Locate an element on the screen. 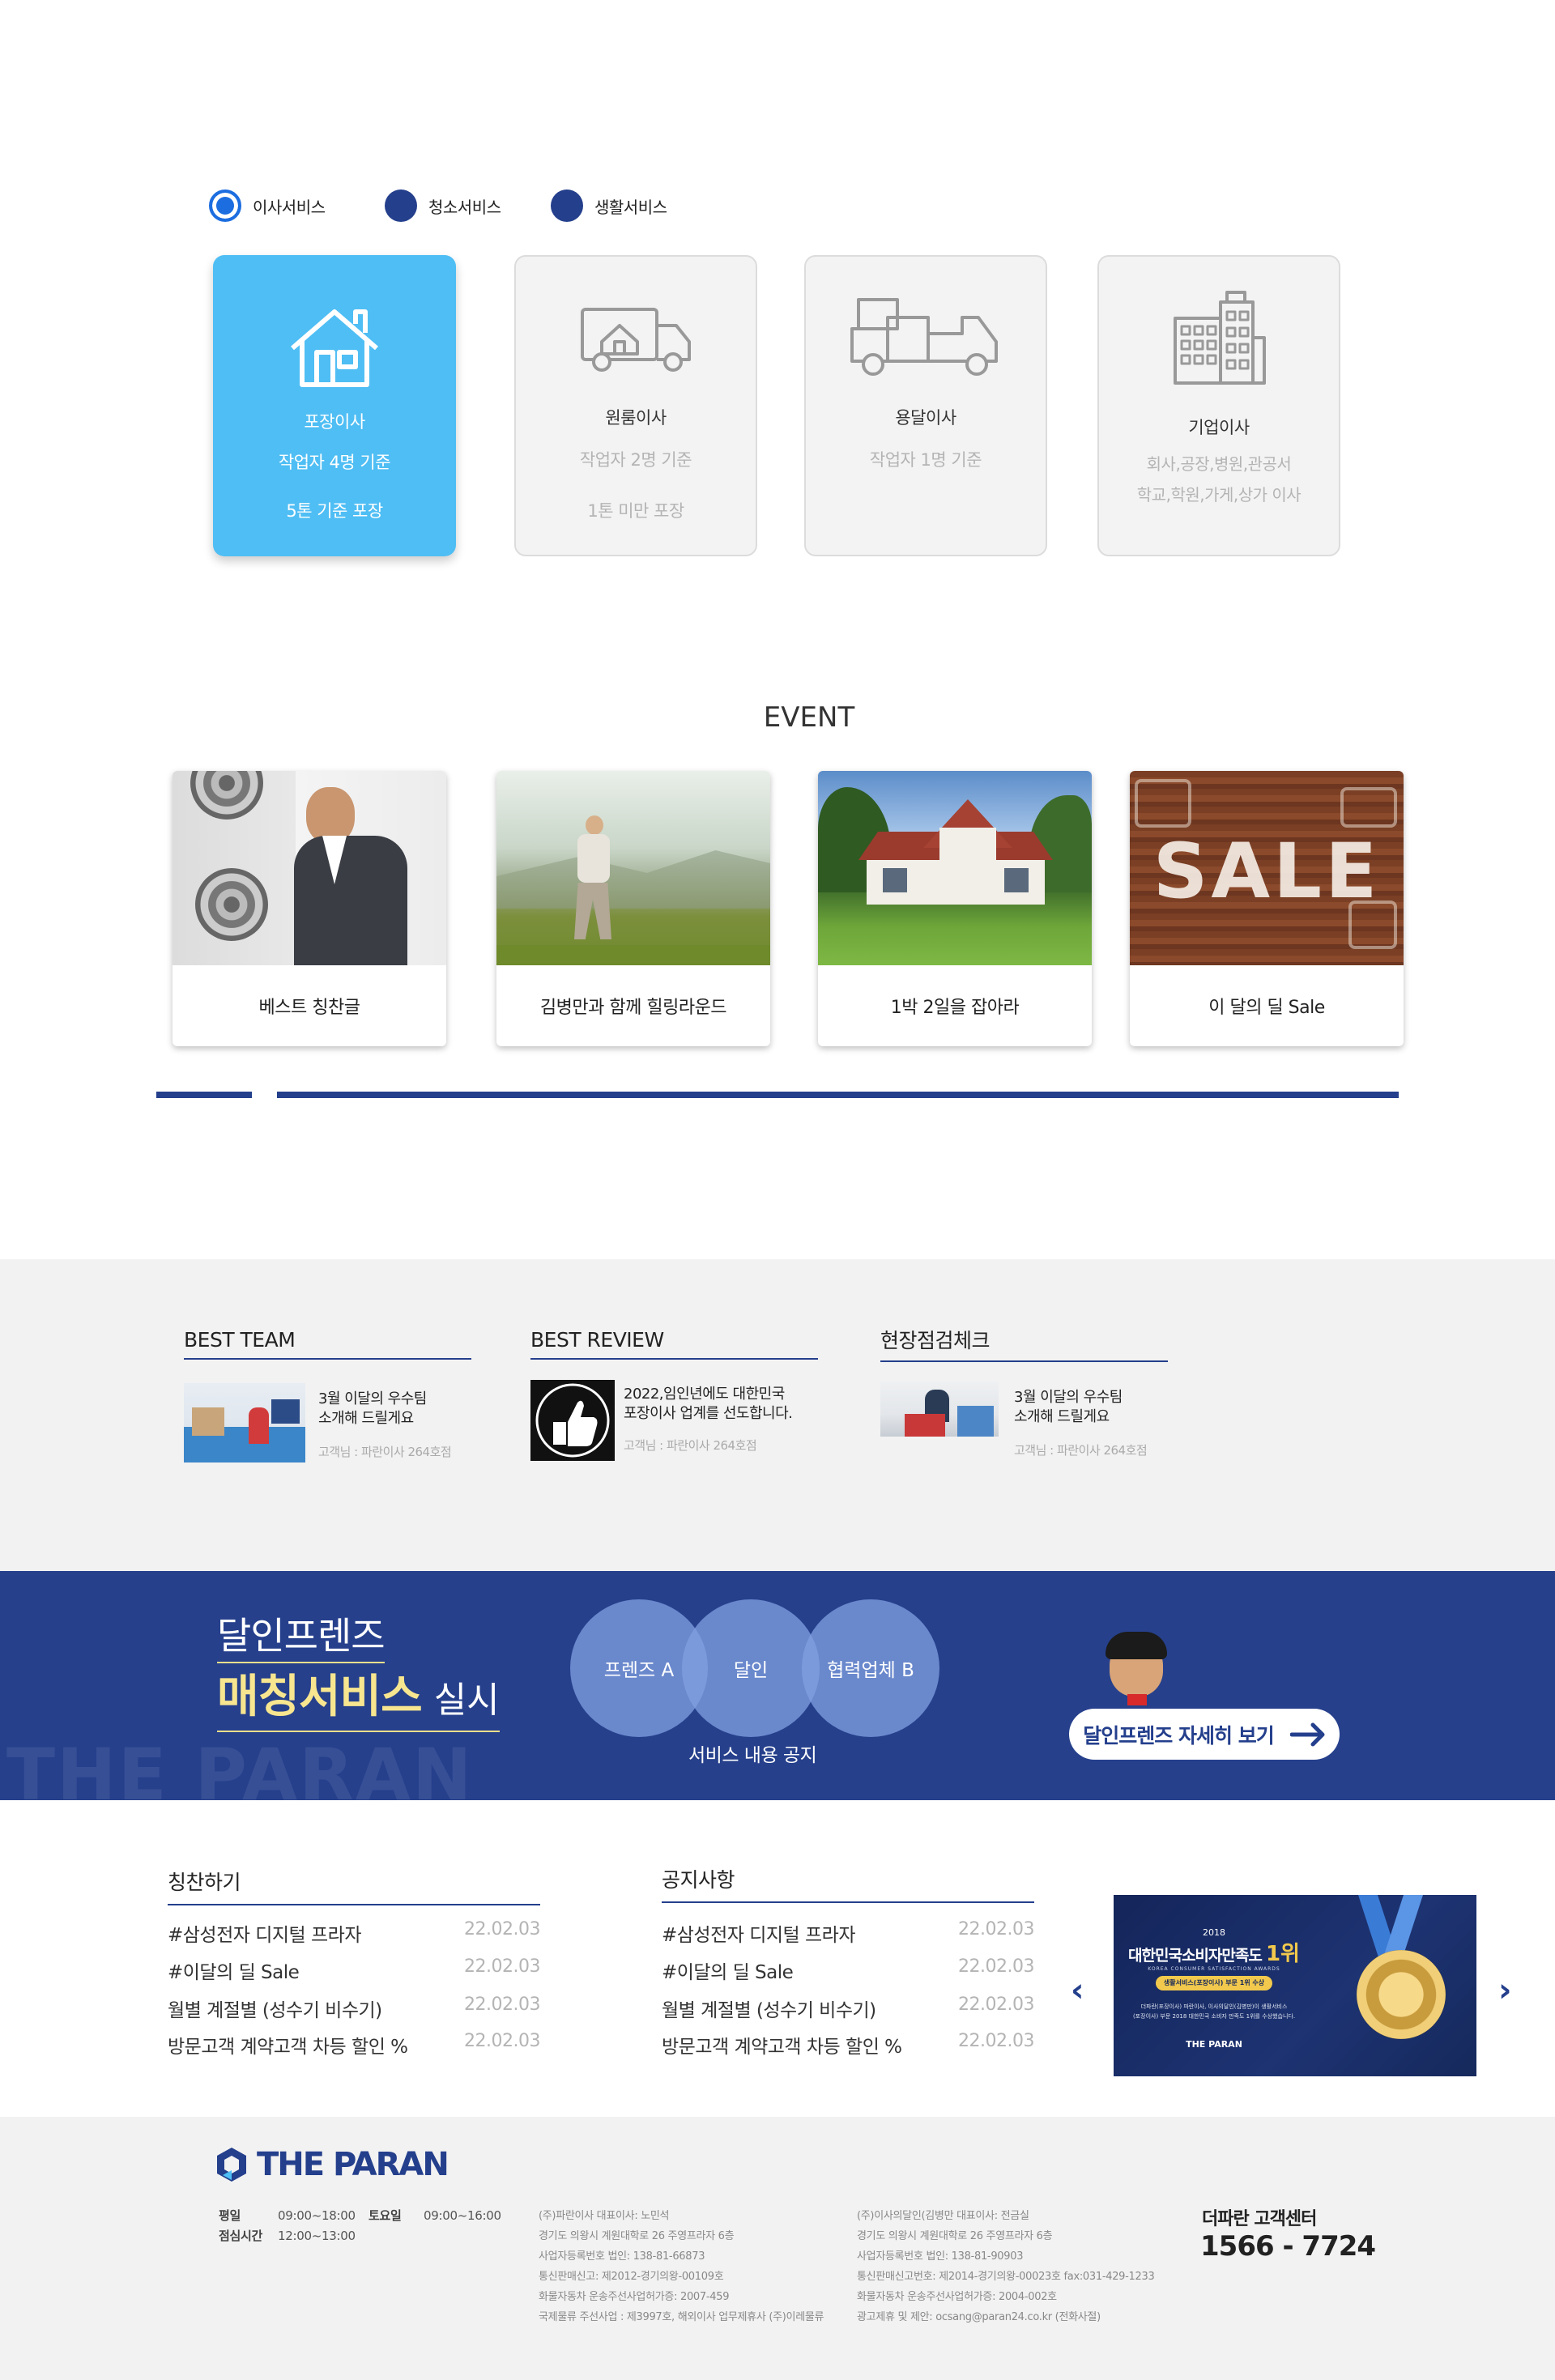 The width and height of the screenshot is (1555, 2380). tab-moving-service: 이사서비스 is located at coordinates (268, 206).